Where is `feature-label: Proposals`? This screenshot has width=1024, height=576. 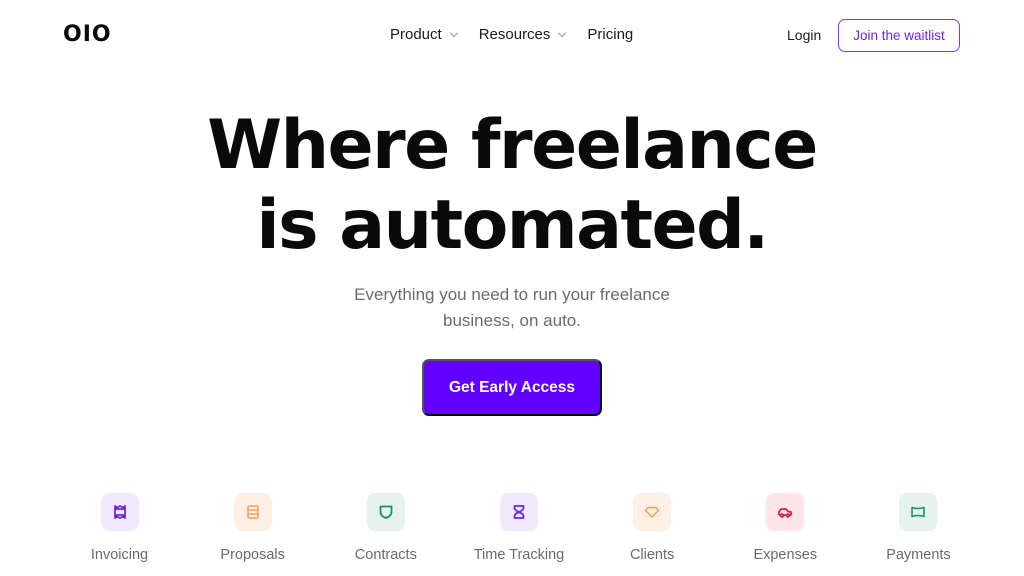 feature-label: Proposals is located at coordinates (252, 555).